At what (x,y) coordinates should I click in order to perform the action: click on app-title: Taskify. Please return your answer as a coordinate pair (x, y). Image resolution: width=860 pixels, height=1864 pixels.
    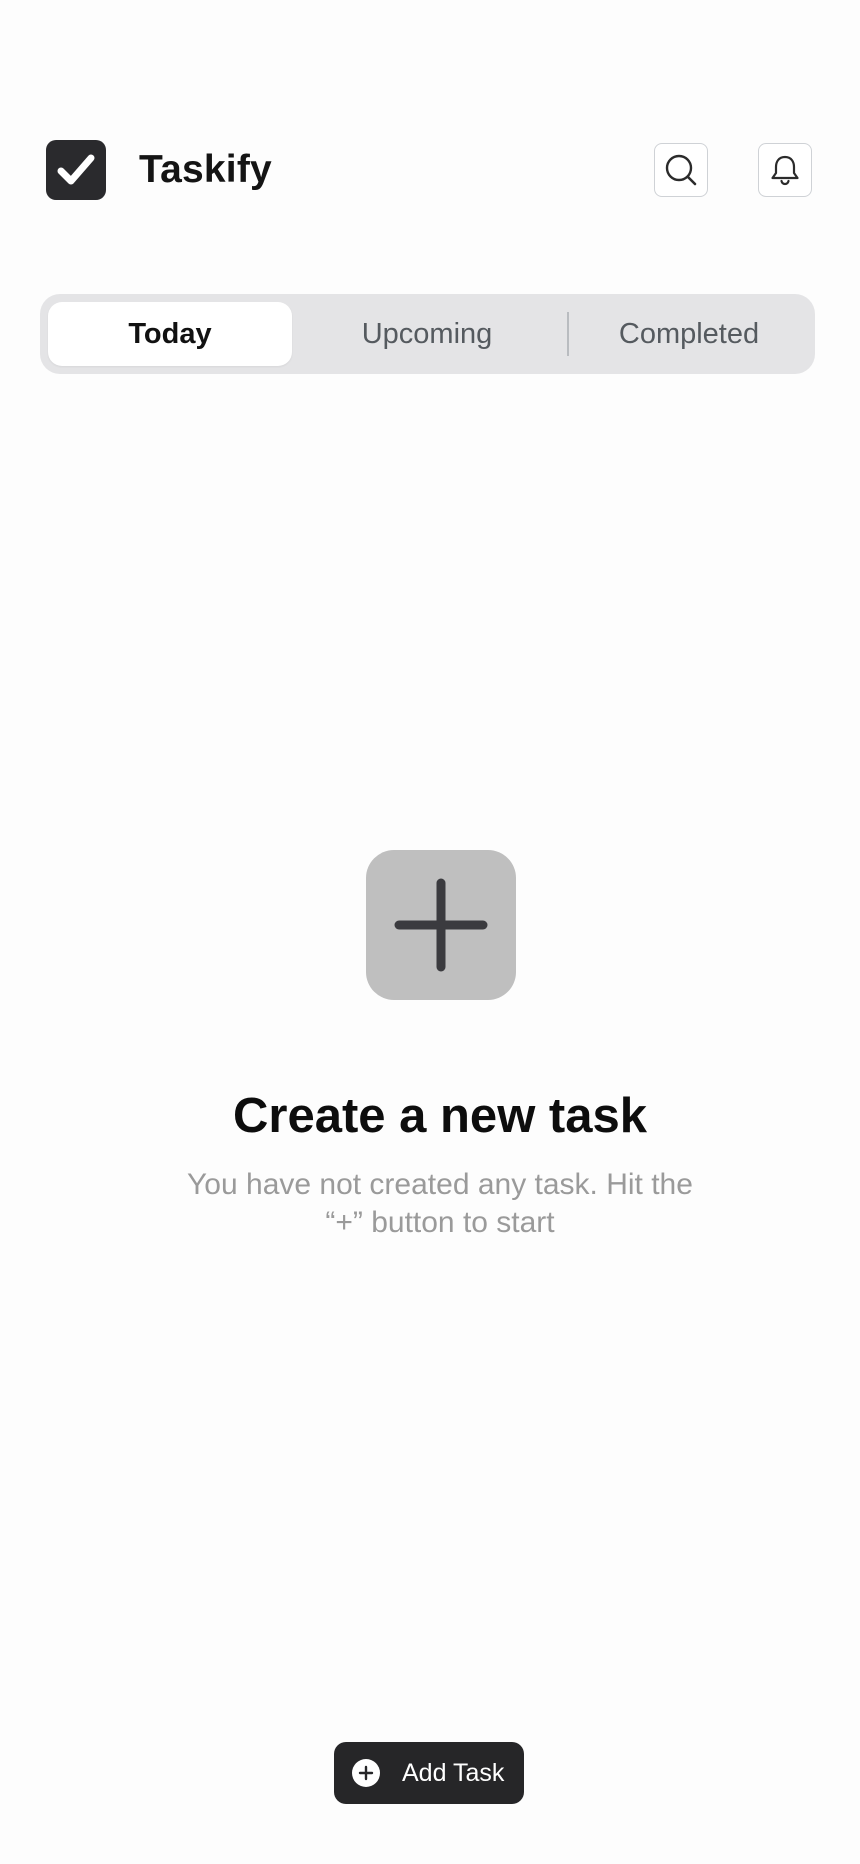
    Looking at the image, I should click on (205, 169).